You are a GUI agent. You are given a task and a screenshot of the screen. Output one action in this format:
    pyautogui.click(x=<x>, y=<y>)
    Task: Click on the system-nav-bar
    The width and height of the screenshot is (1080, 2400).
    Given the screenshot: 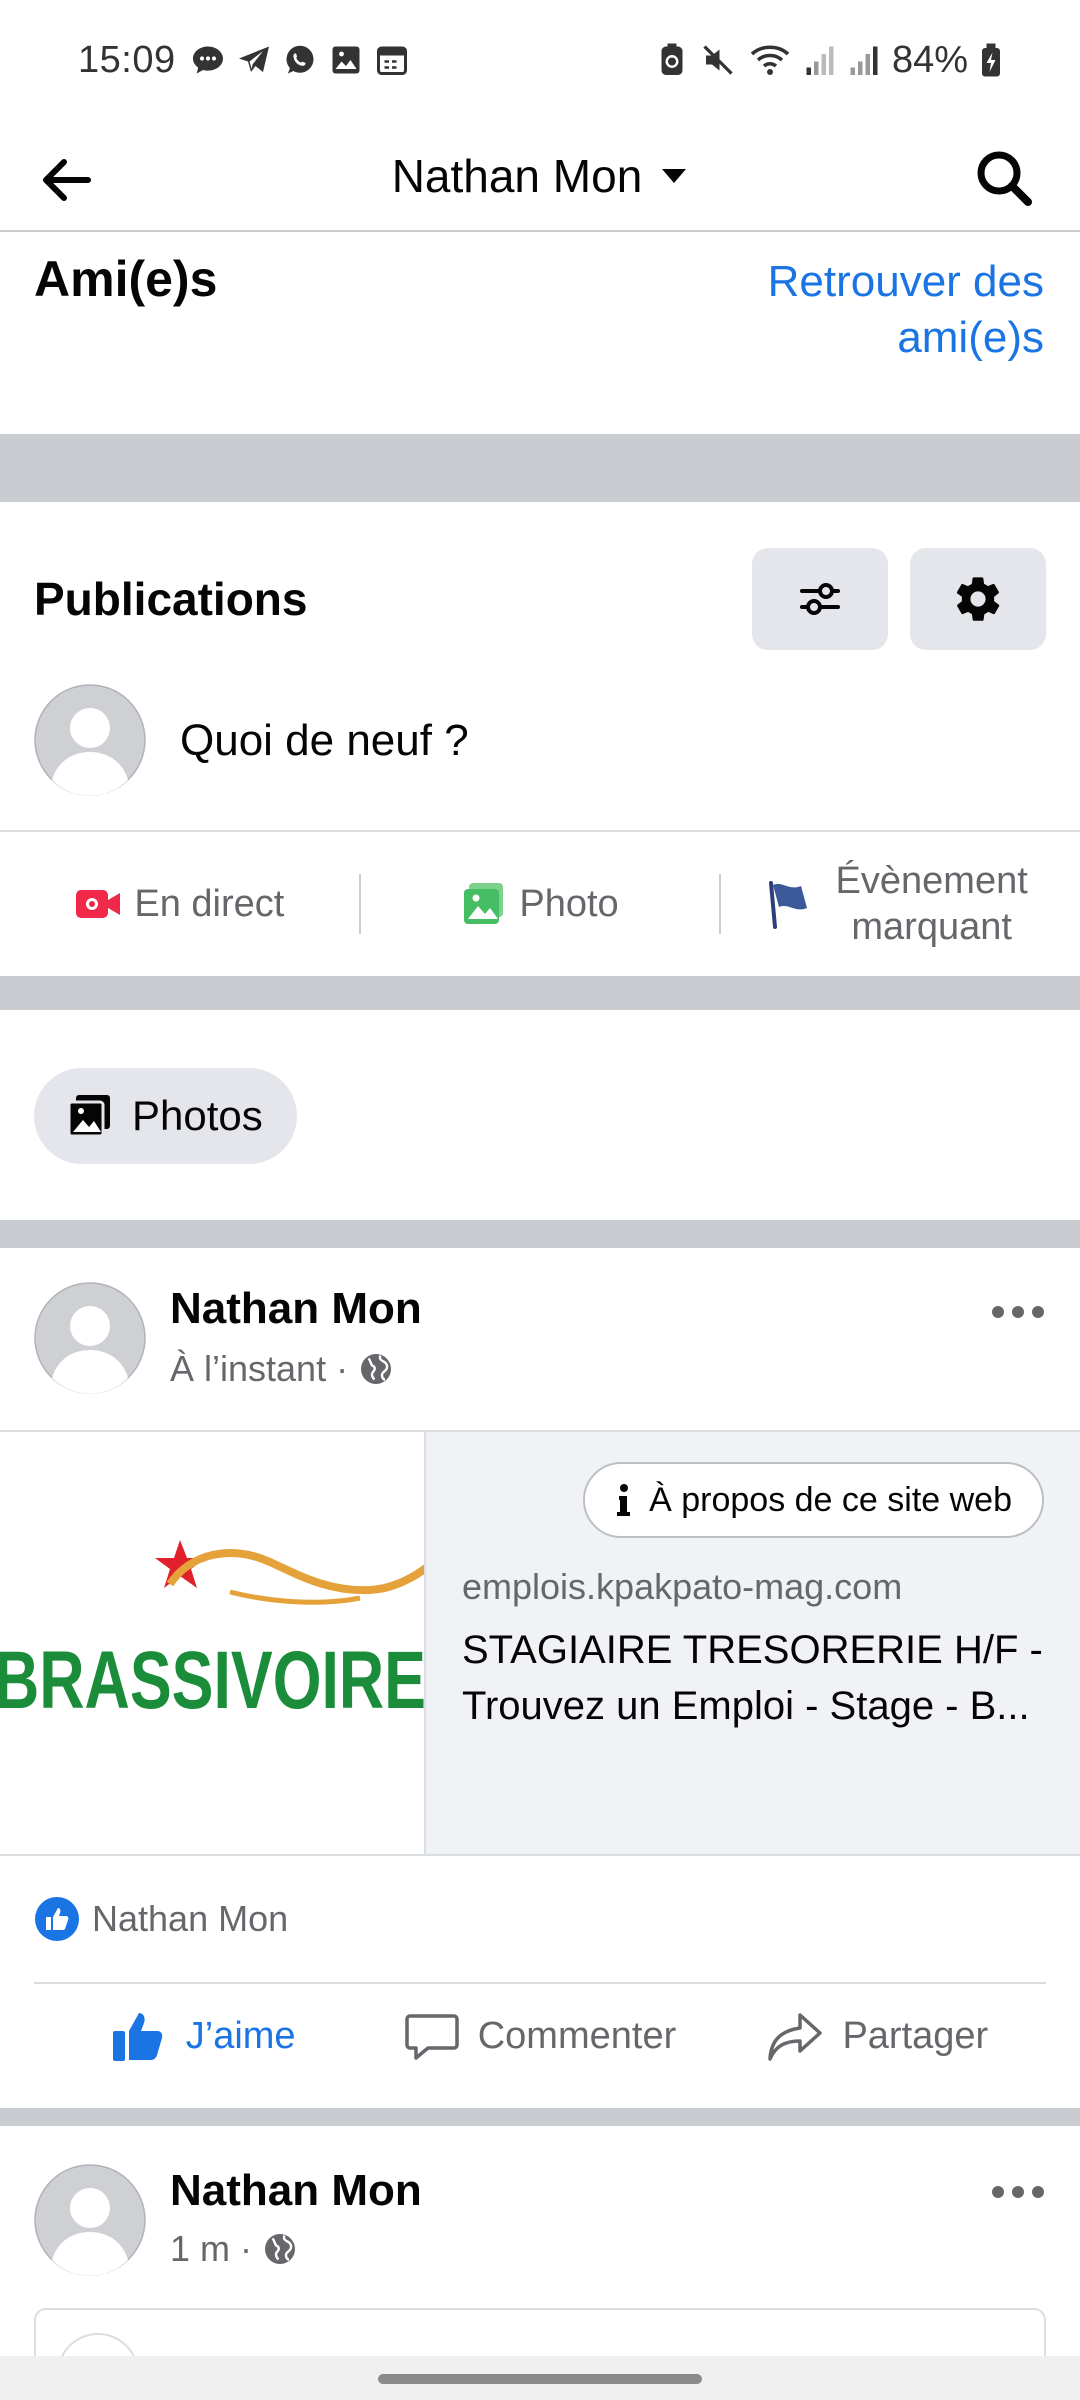 What is the action you would take?
    pyautogui.click(x=540, y=2378)
    